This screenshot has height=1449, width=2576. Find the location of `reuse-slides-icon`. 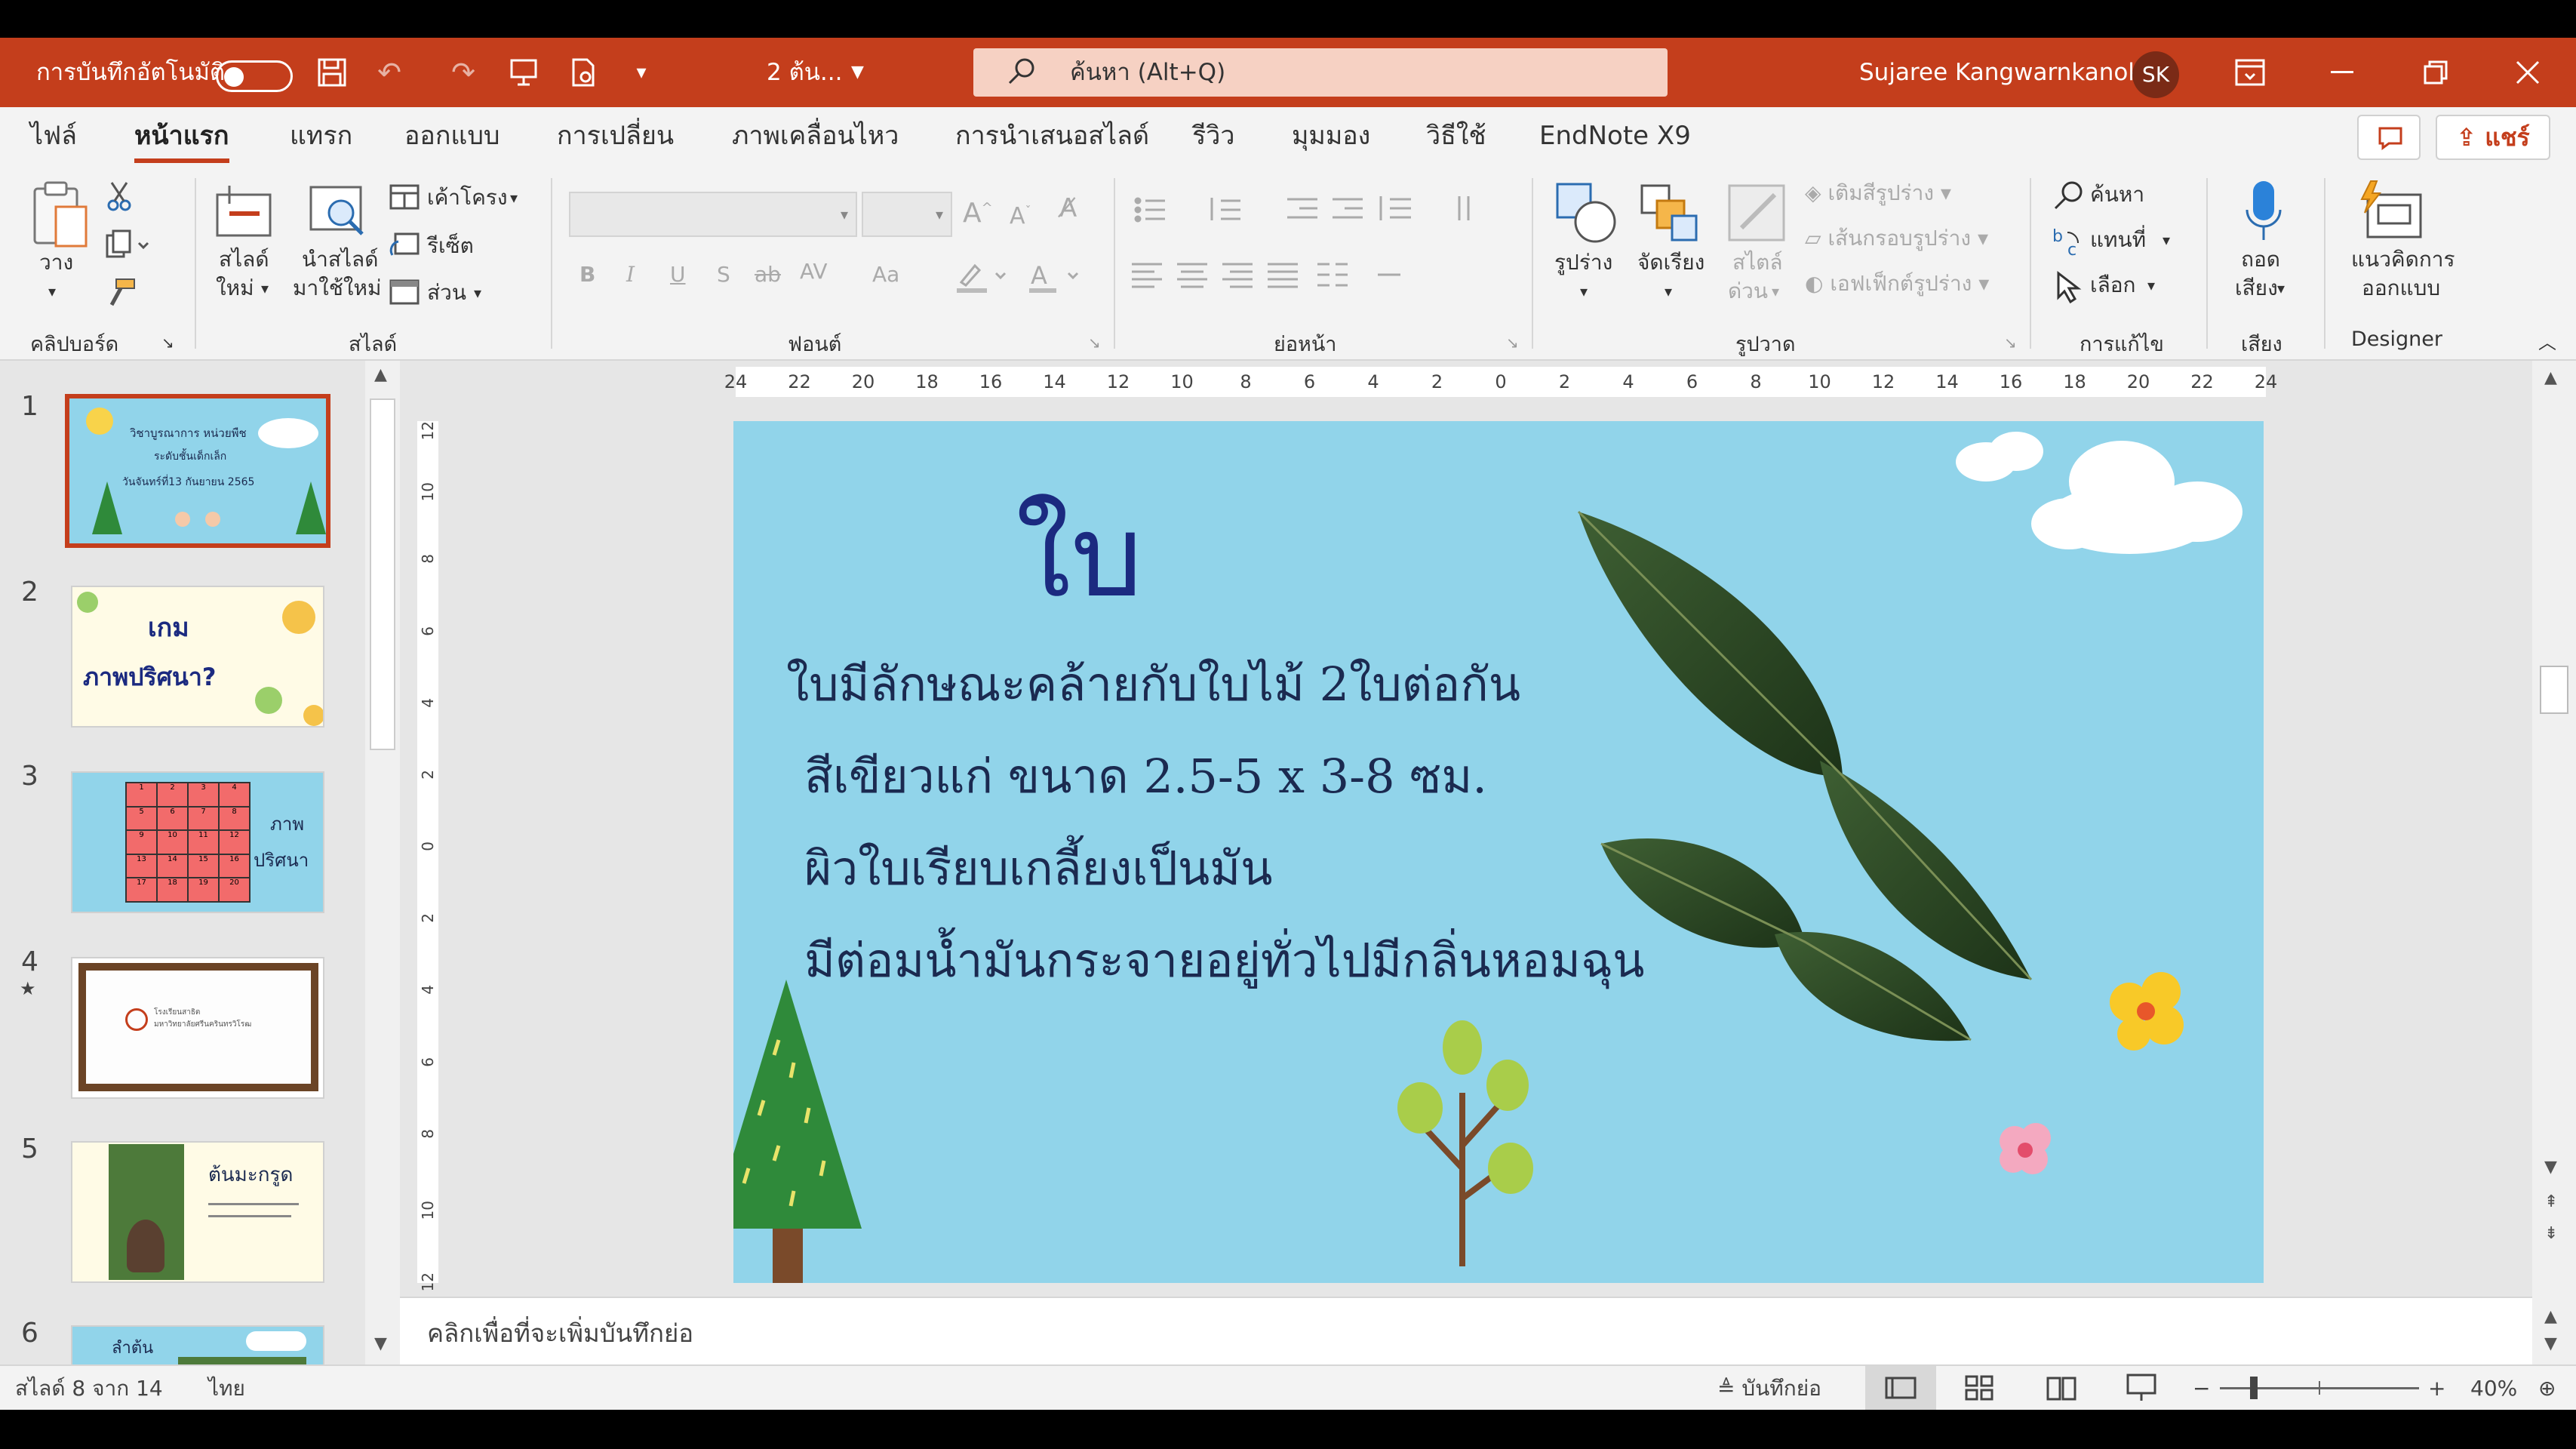

reuse-slides-icon is located at coordinates (338, 214).